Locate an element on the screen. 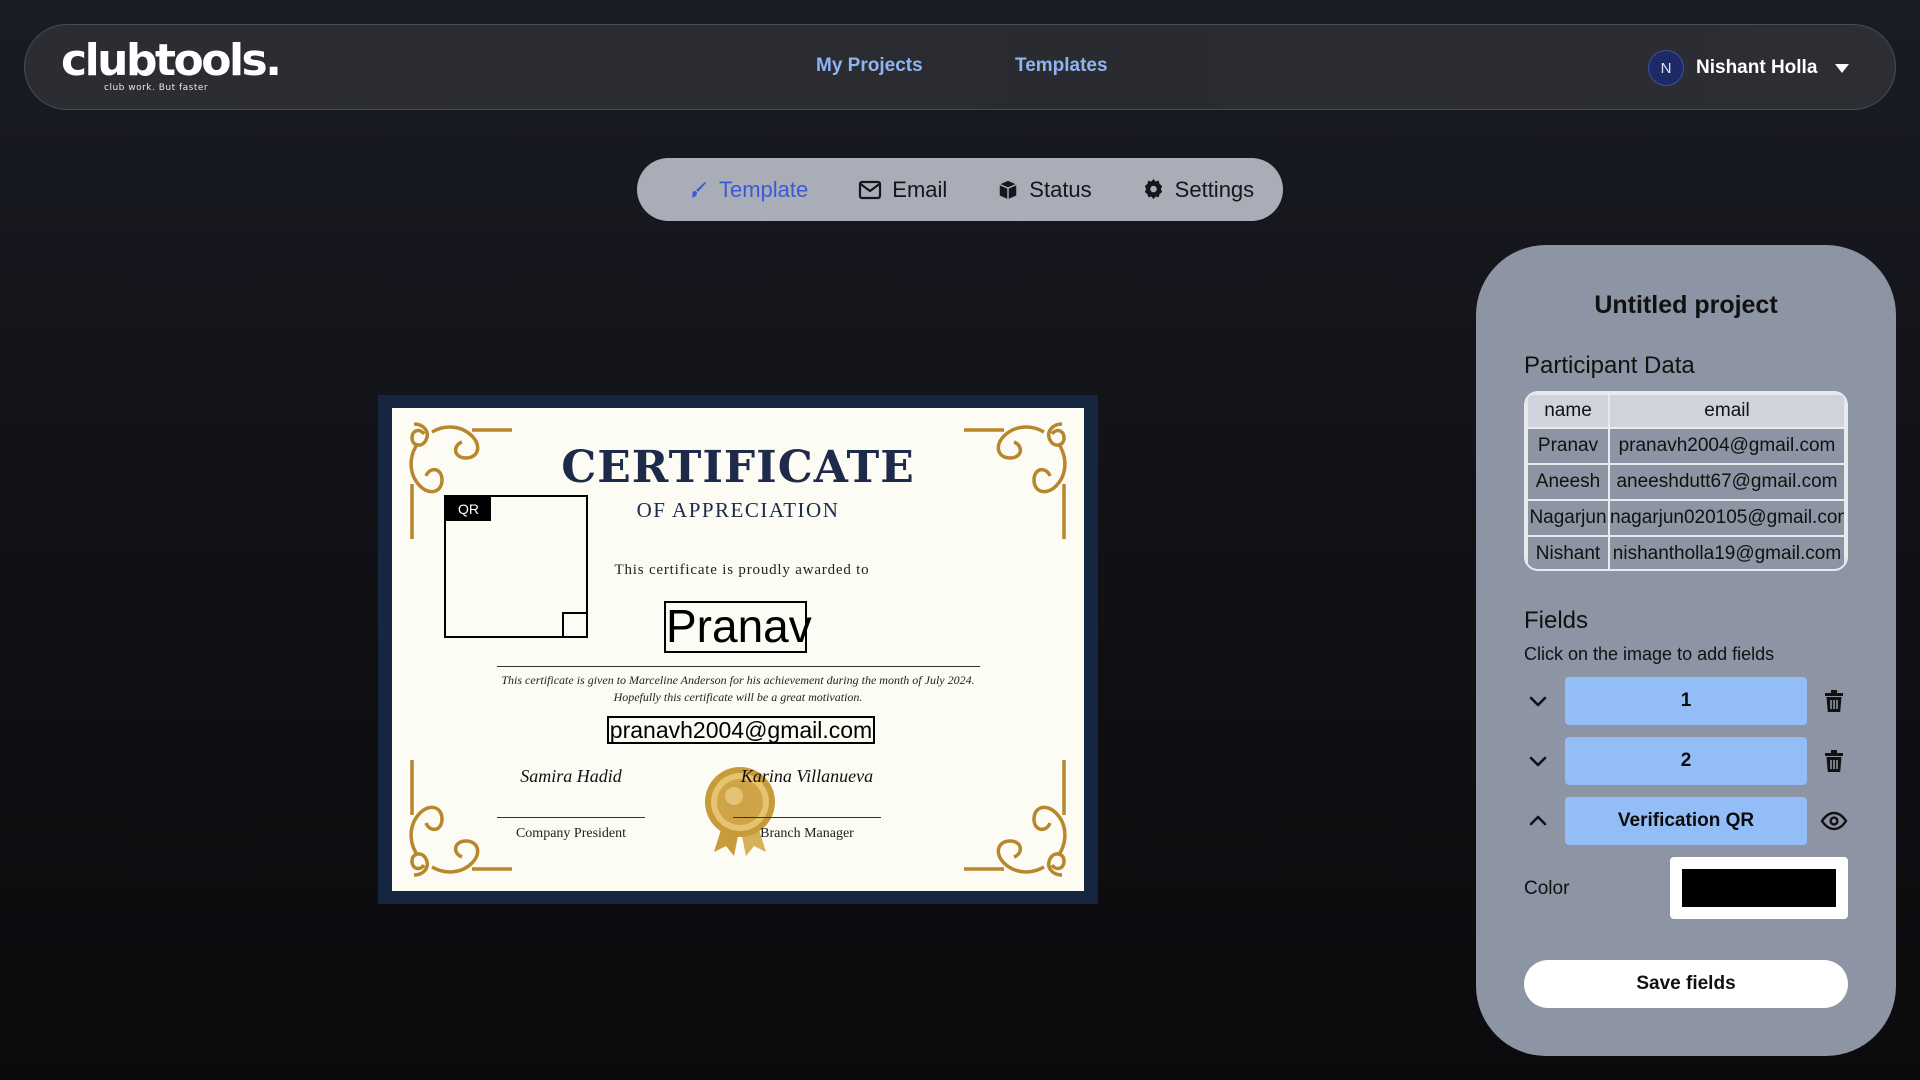 The height and width of the screenshot is (1080, 1920). field-item: Verification QR is located at coordinates (1686, 821).